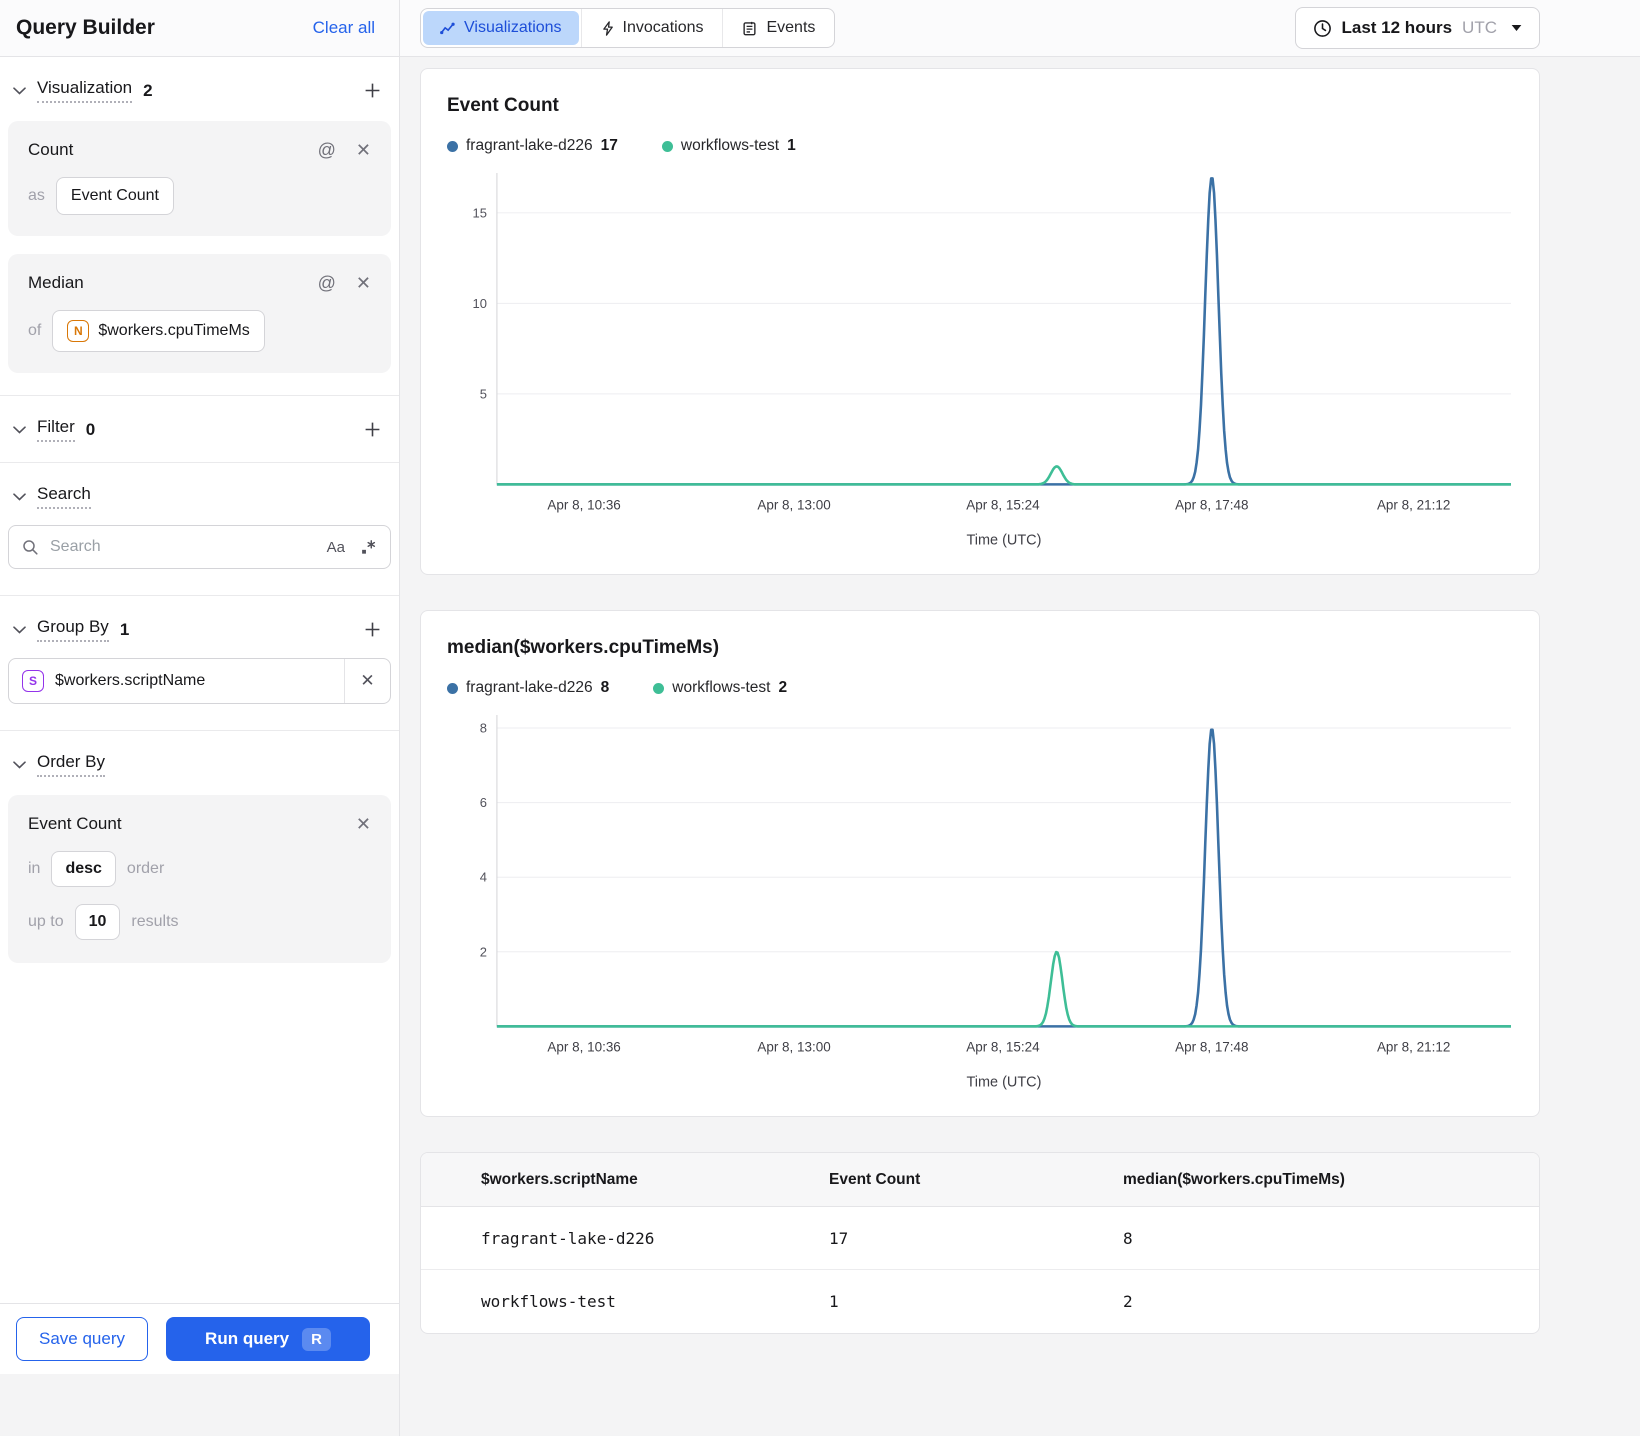 Image resolution: width=1640 pixels, height=1436 pixels. Describe the element at coordinates (73, 629) in the screenshot. I see `section-title-group-by: Group By` at that location.